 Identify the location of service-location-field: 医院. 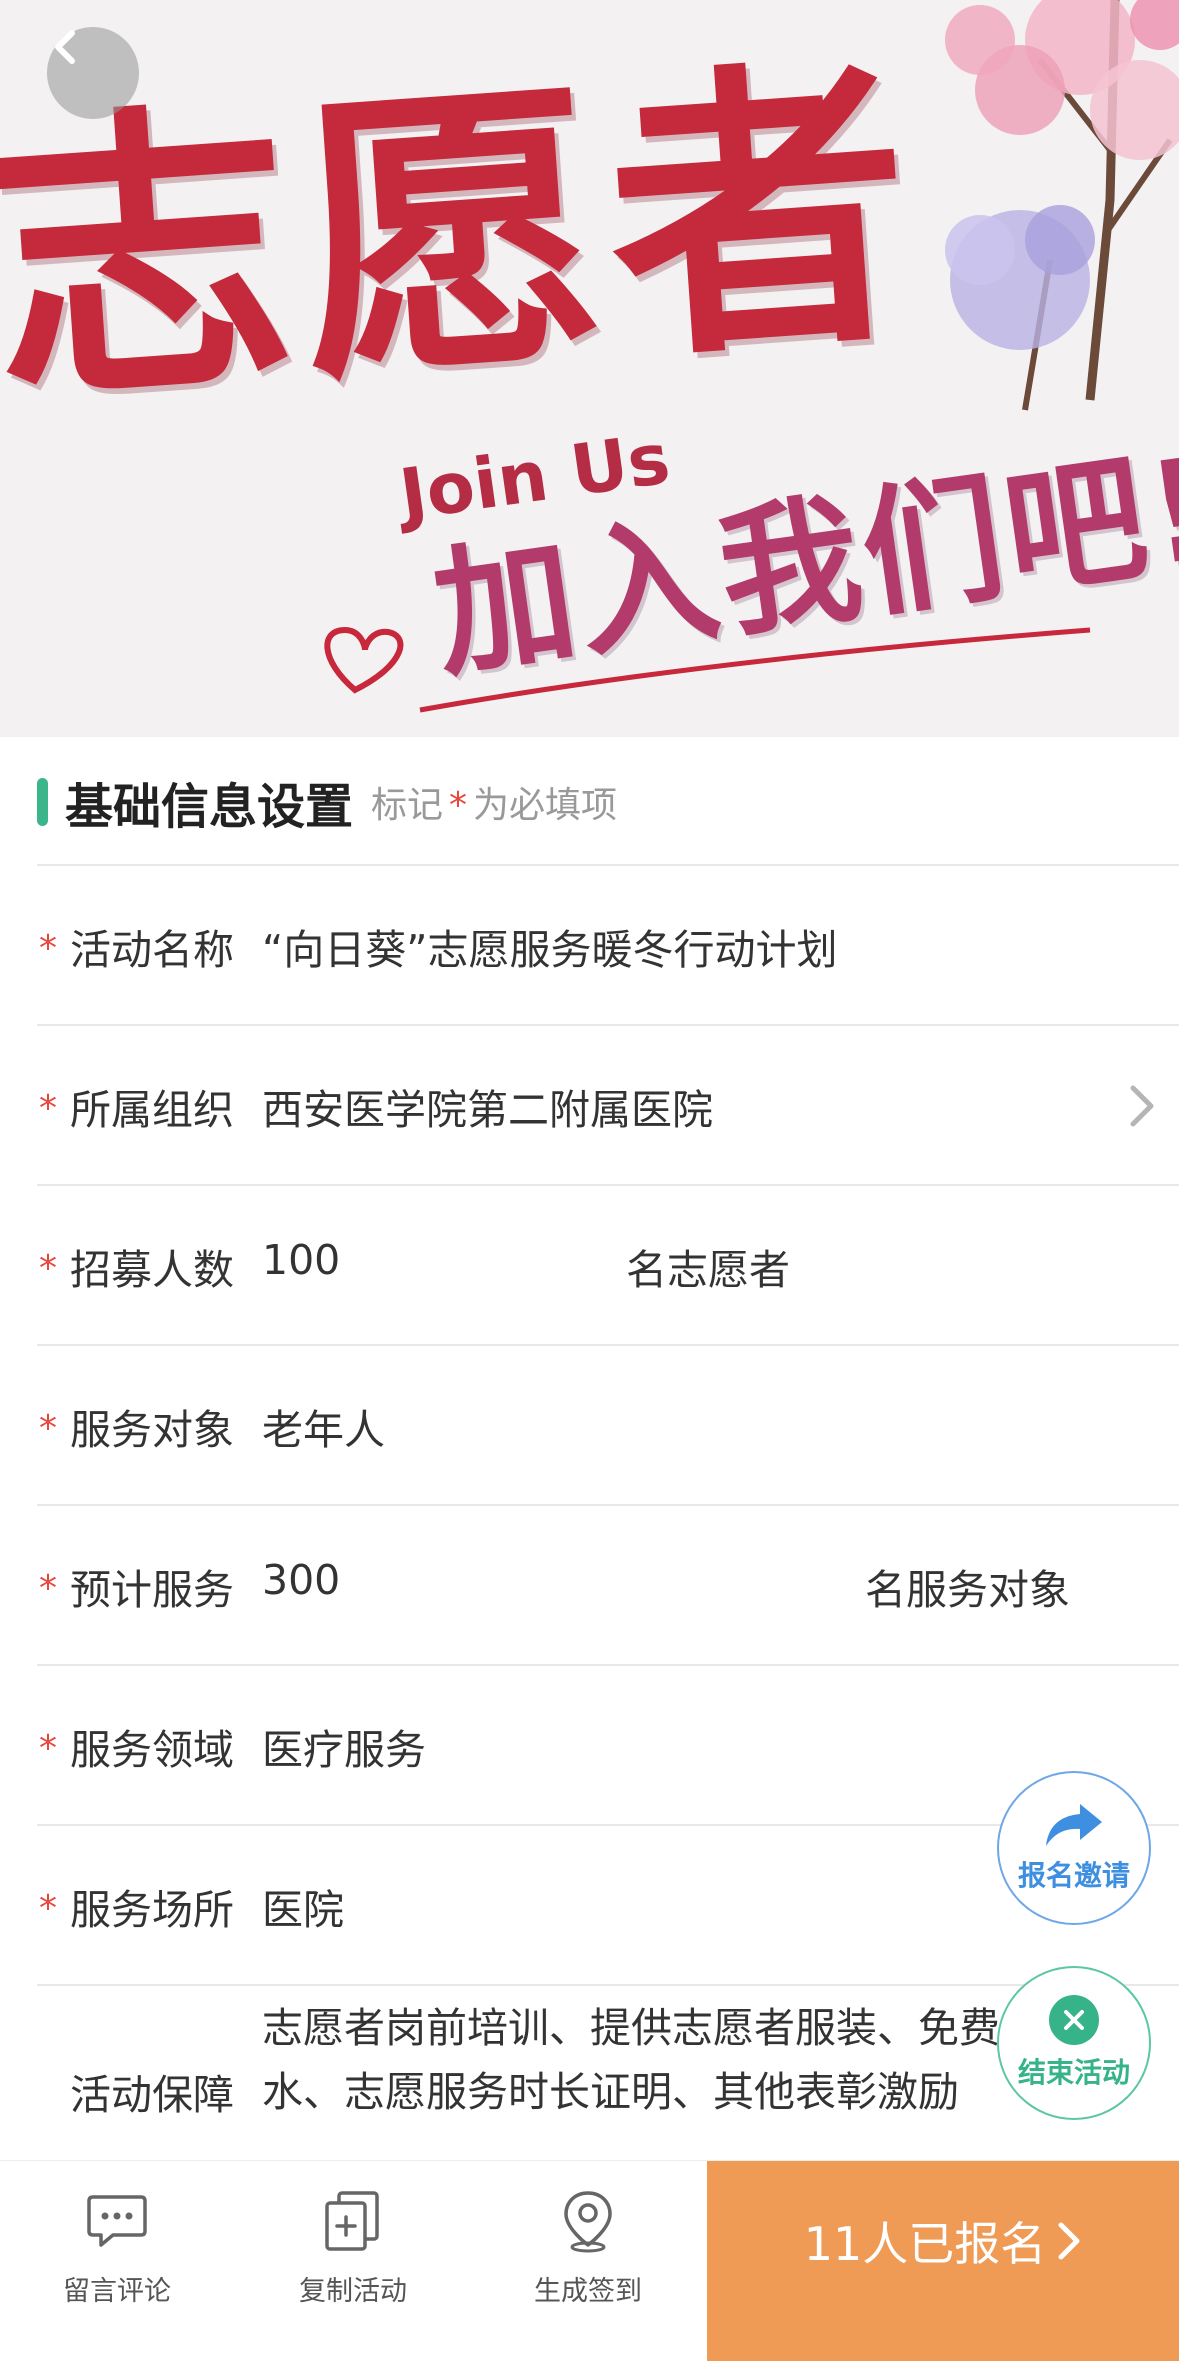
(303, 1906).